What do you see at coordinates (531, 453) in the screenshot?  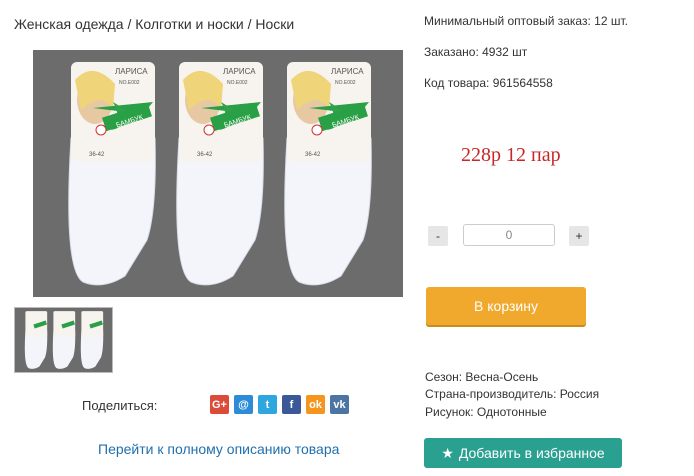 I see `favorites-label: Добавить в избранное` at bounding box center [531, 453].